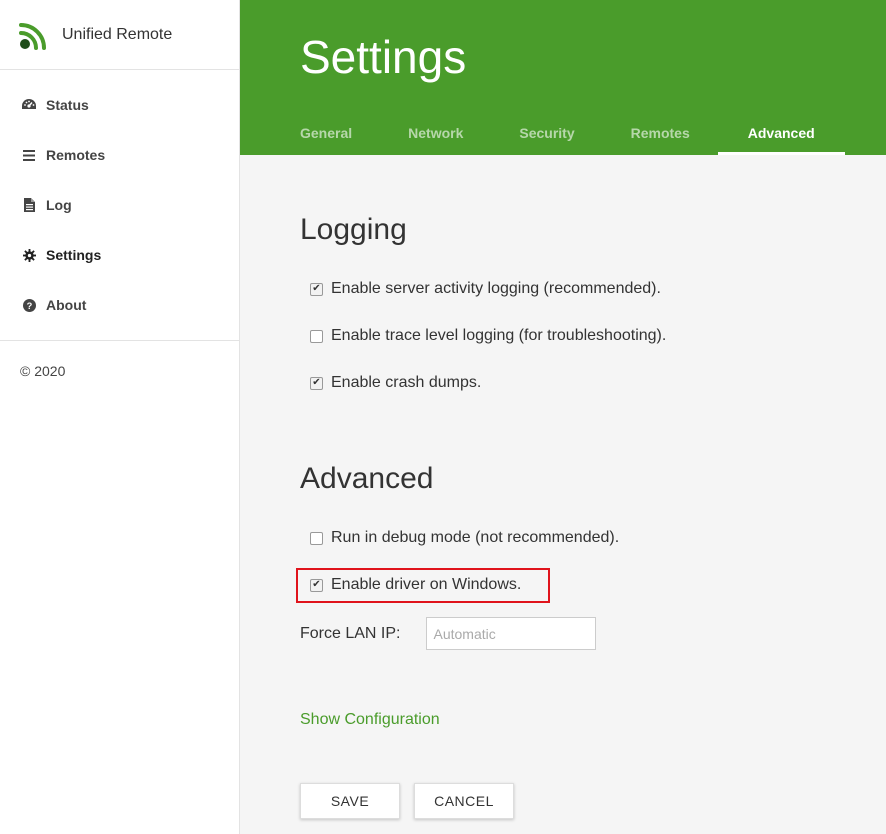 Image resolution: width=886 pixels, height=834 pixels. I want to click on logging-section-title: Logging, so click(353, 229).